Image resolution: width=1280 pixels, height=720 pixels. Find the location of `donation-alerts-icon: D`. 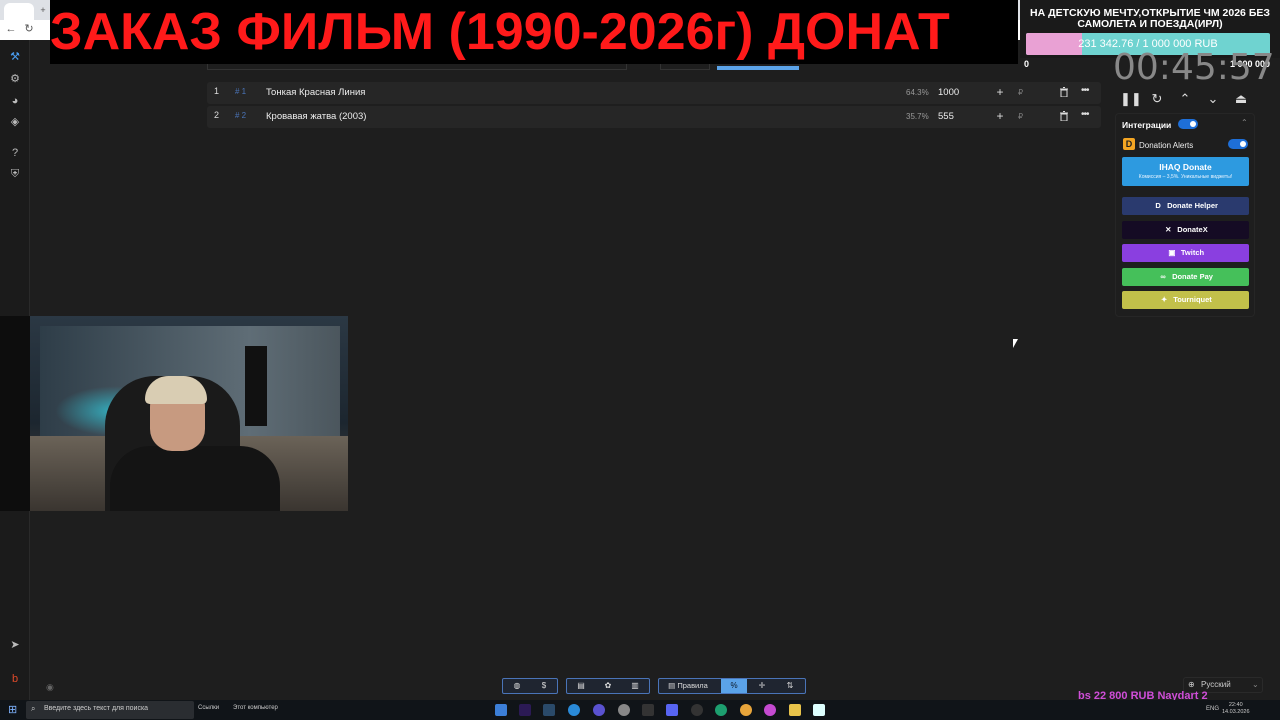

donation-alerts-icon: D is located at coordinates (1129, 144).